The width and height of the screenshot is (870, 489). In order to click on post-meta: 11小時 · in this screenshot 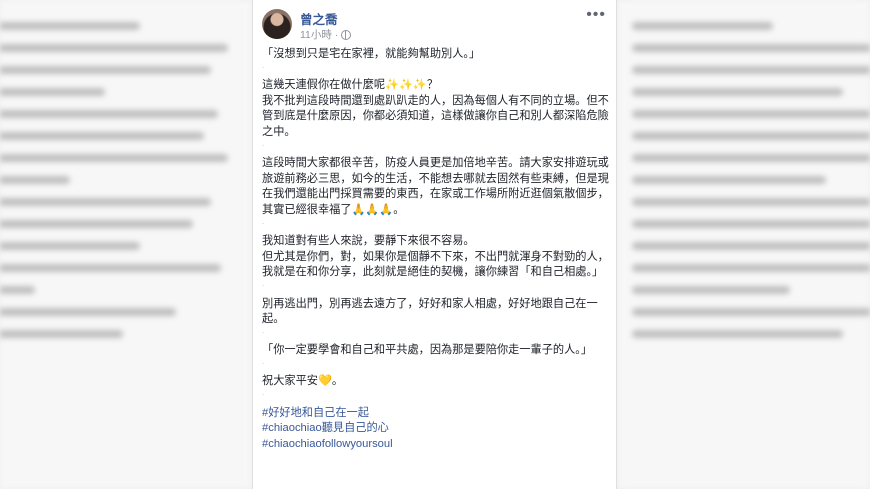, I will do `click(326, 34)`.